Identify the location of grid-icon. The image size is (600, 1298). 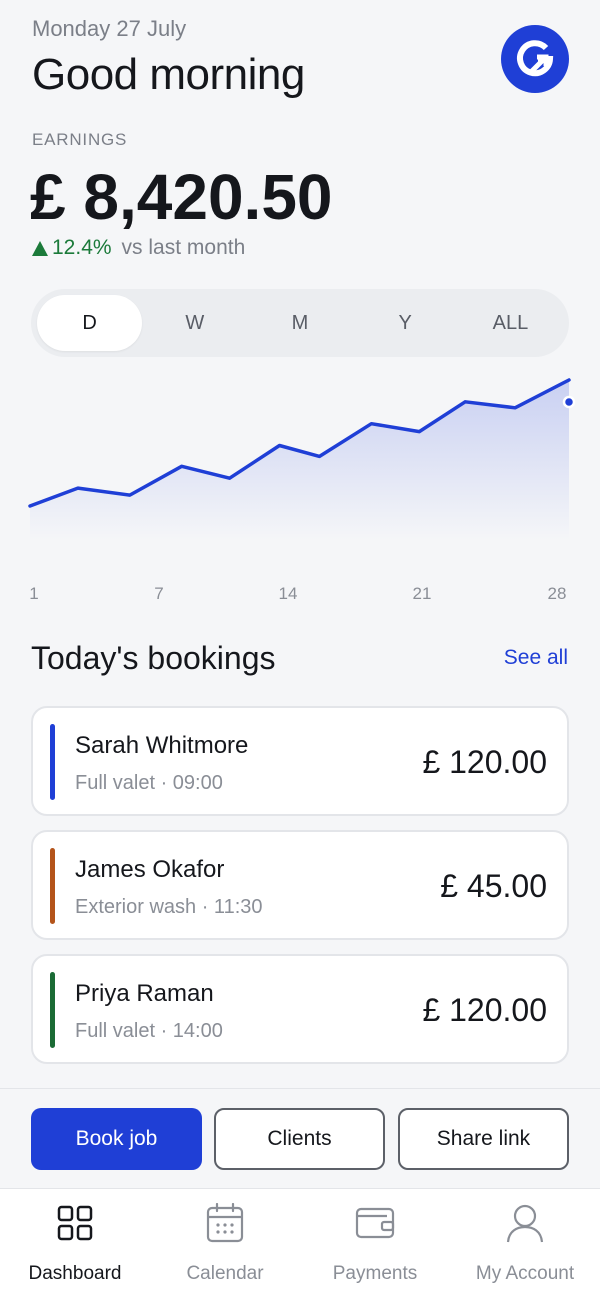
(75, 1223).